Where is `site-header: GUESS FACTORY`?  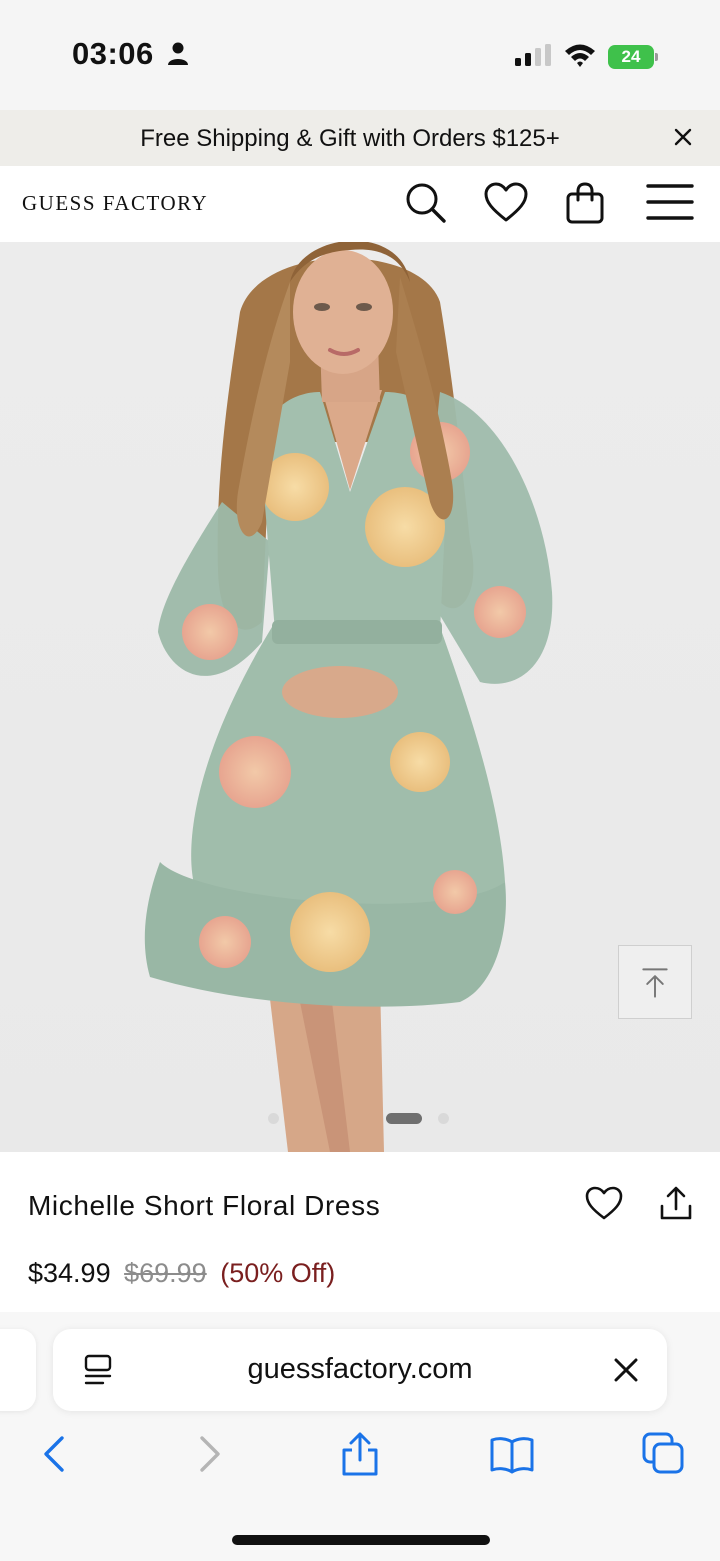
site-header: GUESS FACTORY is located at coordinates (360, 204).